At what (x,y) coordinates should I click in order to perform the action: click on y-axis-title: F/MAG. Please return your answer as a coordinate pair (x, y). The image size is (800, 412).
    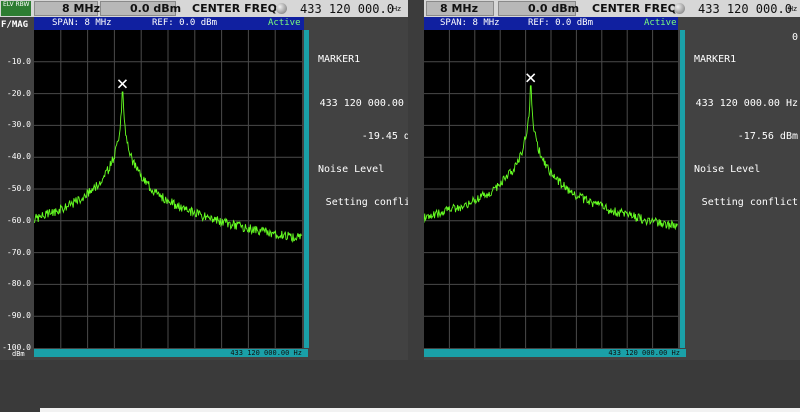
    Looking at the image, I should click on (15, 25).